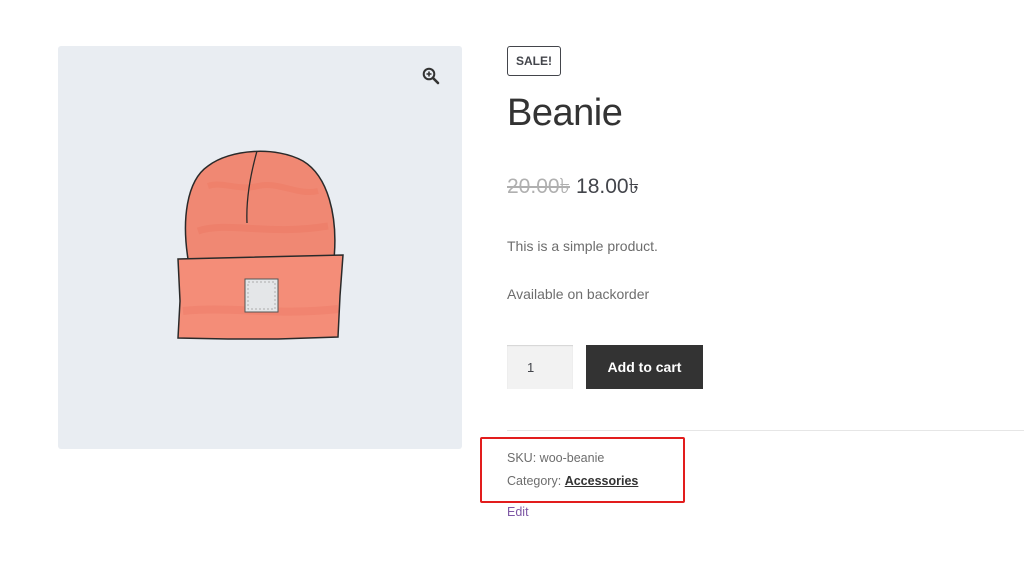  Describe the element at coordinates (578, 294) in the screenshot. I see `stock-status: Available on backorder` at that location.